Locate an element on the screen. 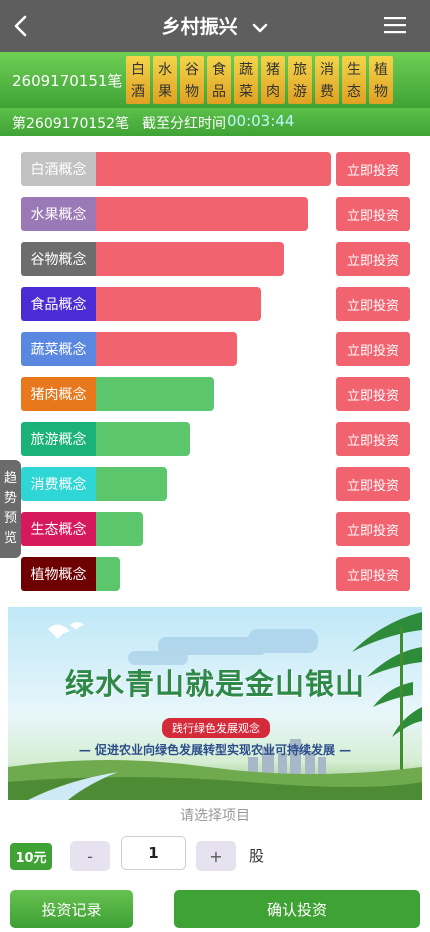 This screenshot has width=430, height=932. menu-icon is located at coordinates (395, 25).